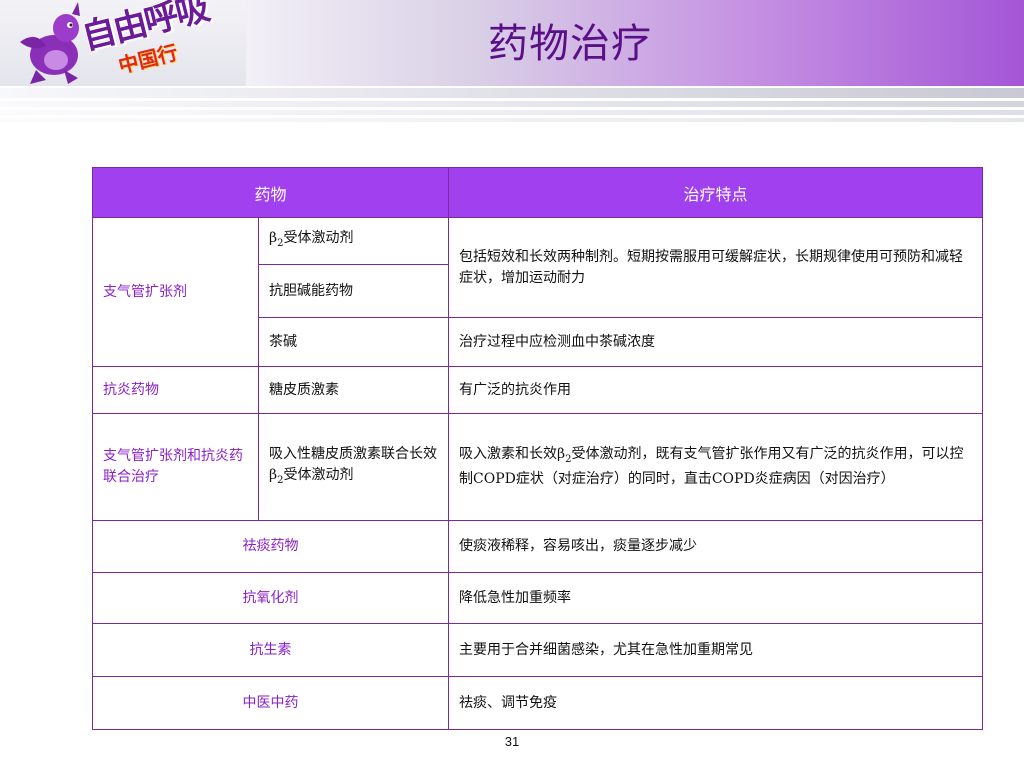  Describe the element at coordinates (716, 390) in the screenshot. I see `feature-cell: 有广泛的抗炎作用` at that location.